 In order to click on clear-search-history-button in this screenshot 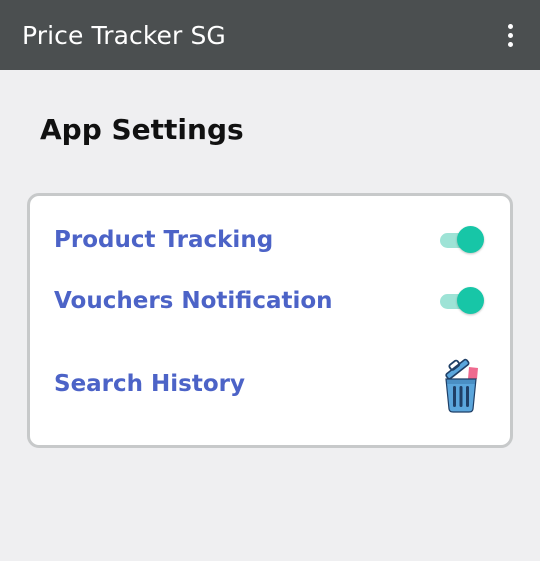, I will do `click(460, 384)`.